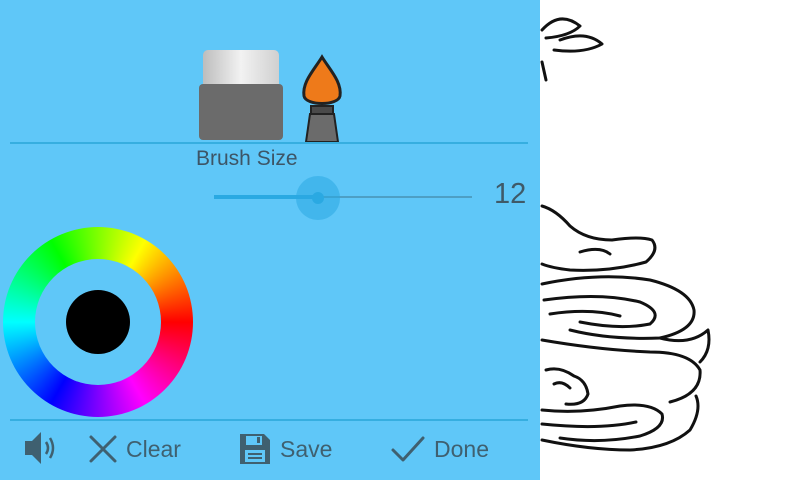  Describe the element at coordinates (343, 198) in the screenshot. I see `brush-size-slider` at that location.